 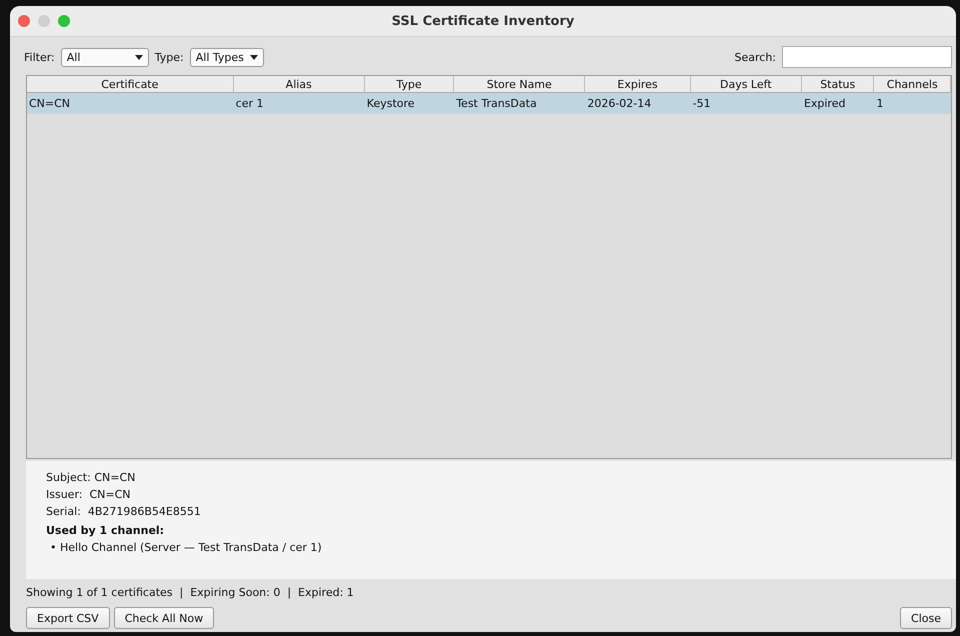 What do you see at coordinates (638, 84) in the screenshot?
I see `column-header: Expires` at bounding box center [638, 84].